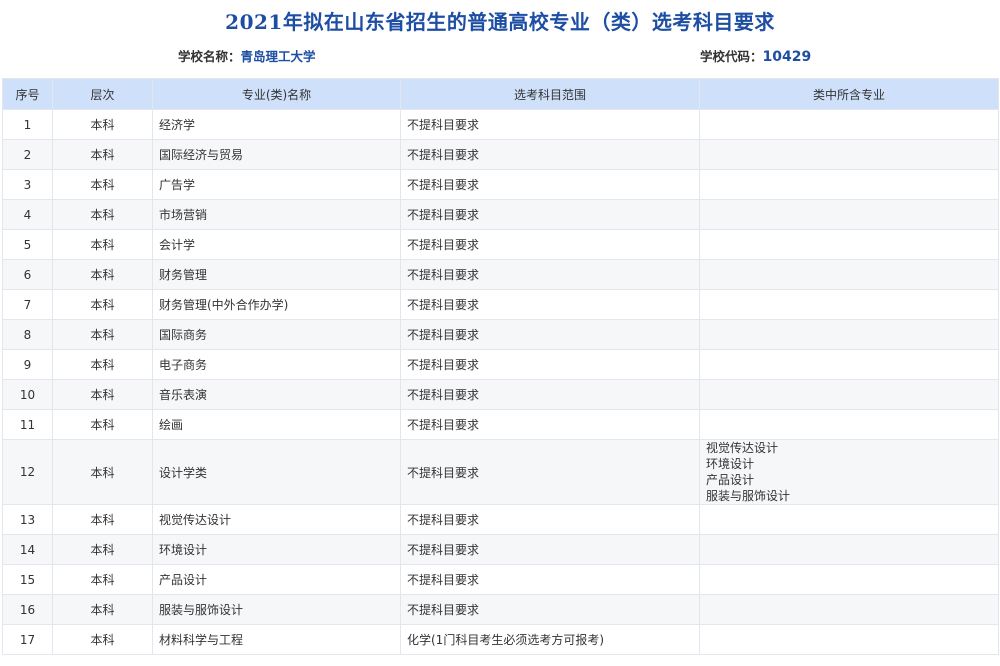 The height and width of the screenshot is (666, 1000). What do you see at coordinates (276, 334) in the screenshot?
I see `cell-major: 国际商务` at bounding box center [276, 334].